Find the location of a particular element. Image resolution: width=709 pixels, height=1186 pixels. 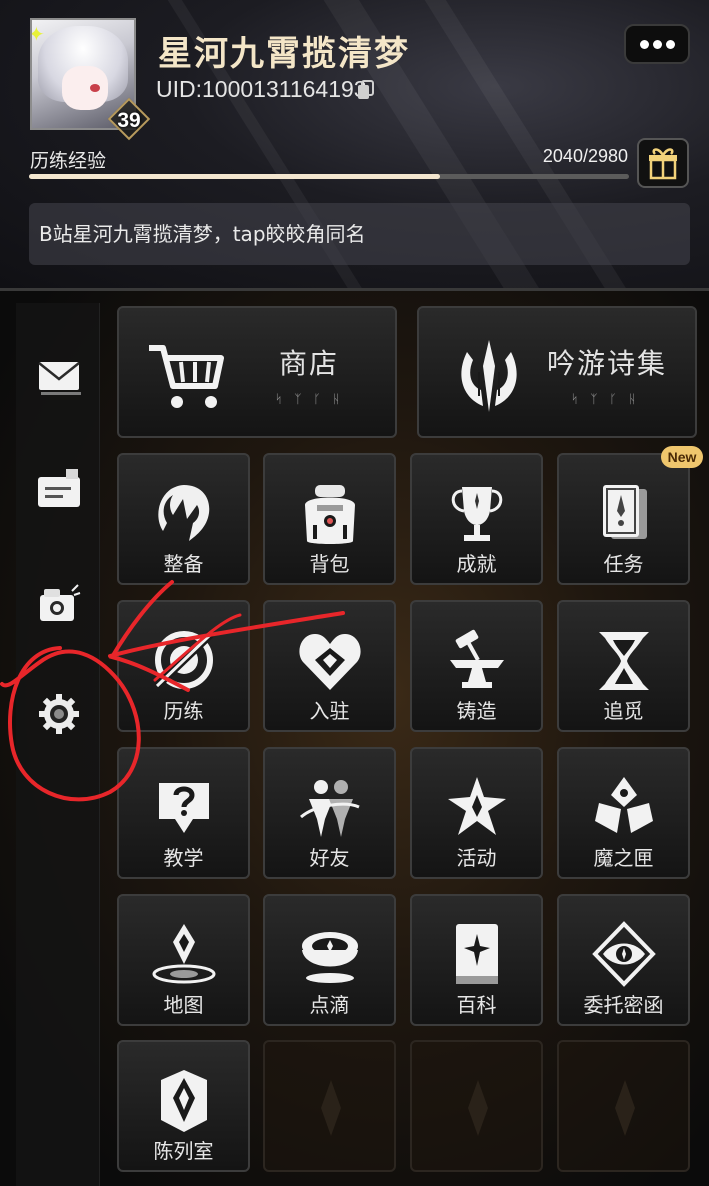

tile-settle-label: 入驻 is located at coordinates (329, 711).